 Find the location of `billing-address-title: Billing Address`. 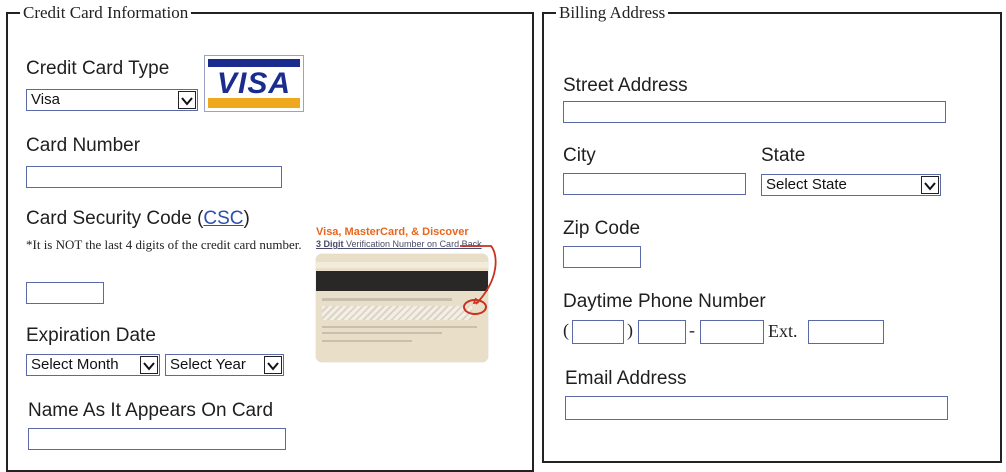

billing-address-title: Billing Address is located at coordinates (612, 13).